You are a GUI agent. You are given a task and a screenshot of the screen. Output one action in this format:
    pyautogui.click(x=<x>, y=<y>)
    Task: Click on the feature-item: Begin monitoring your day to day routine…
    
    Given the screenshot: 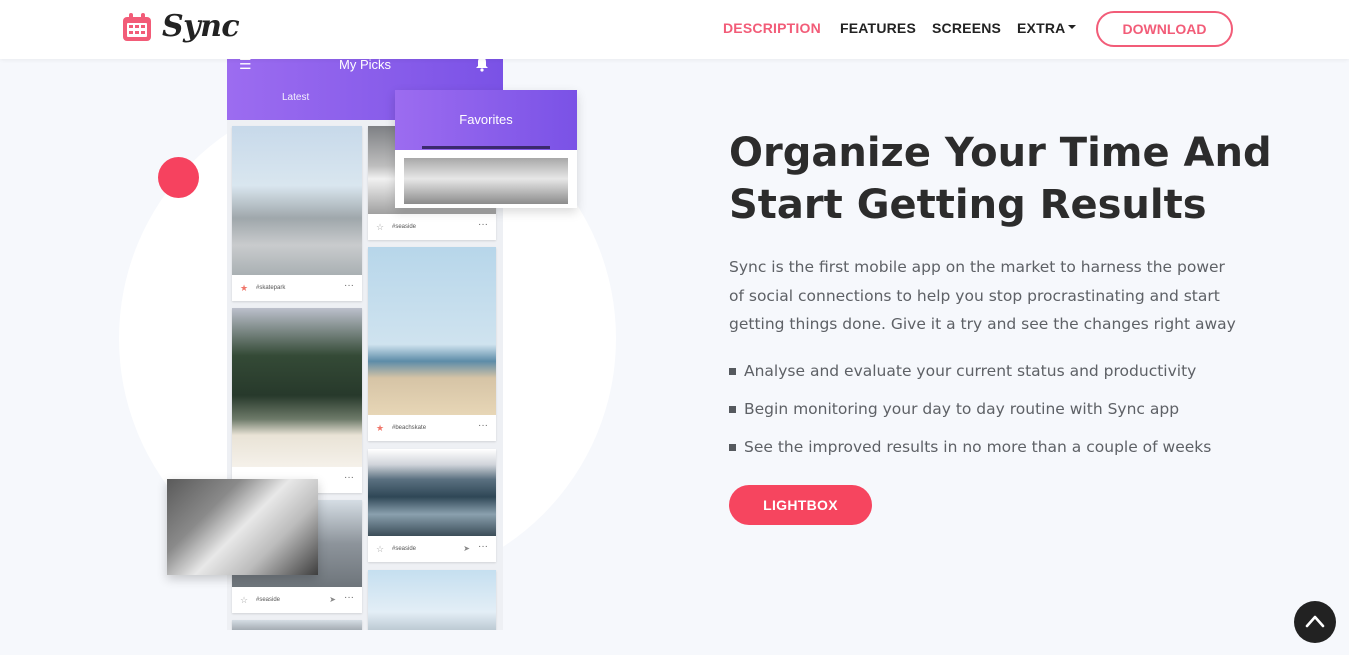 What is the action you would take?
    pyautogui.click(x=970, y=409)
    